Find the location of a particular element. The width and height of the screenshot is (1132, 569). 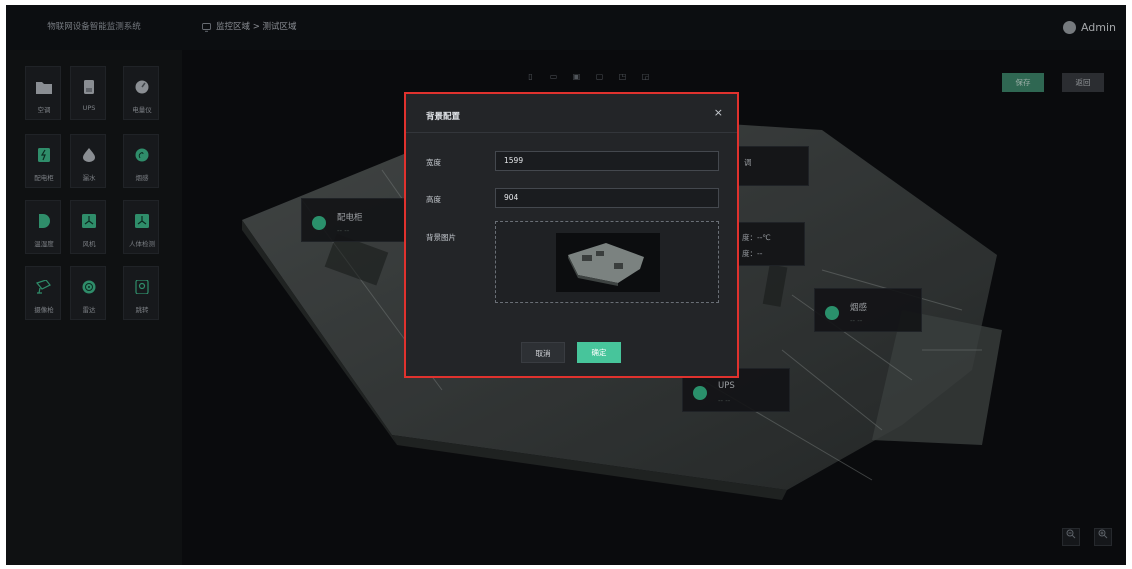

height-field: 904 is located at coordinates (607, 198).